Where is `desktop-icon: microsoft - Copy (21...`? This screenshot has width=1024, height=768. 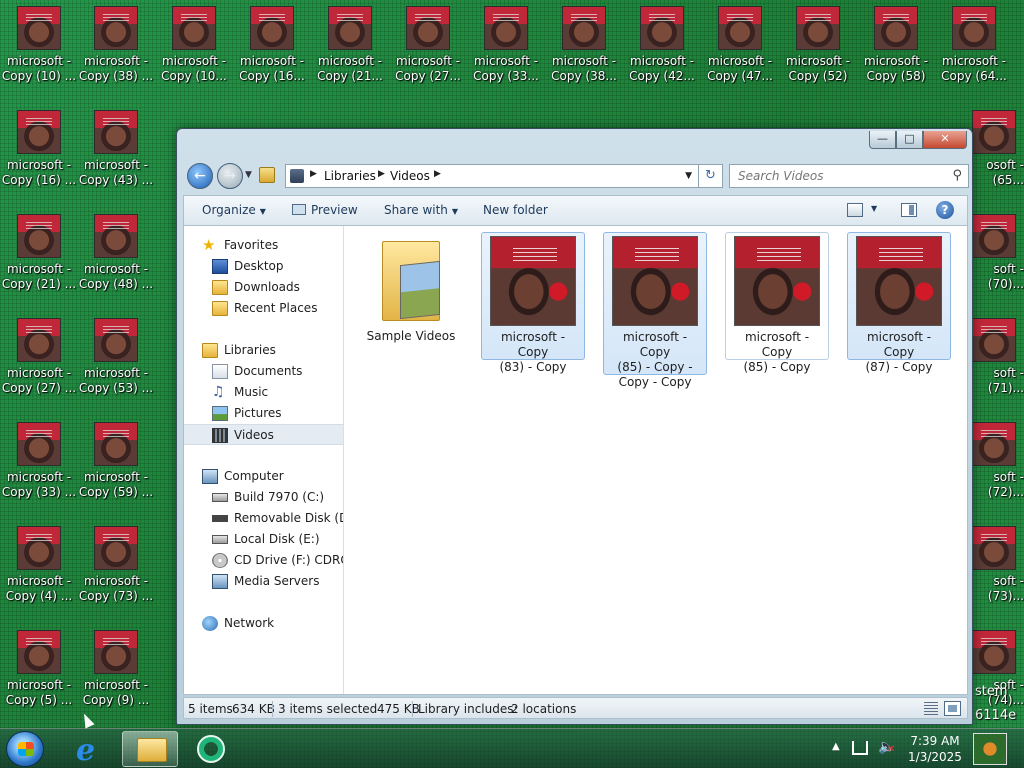
desktop-icon: microsoft - Copy (21... is located at coordinates (350, 48).